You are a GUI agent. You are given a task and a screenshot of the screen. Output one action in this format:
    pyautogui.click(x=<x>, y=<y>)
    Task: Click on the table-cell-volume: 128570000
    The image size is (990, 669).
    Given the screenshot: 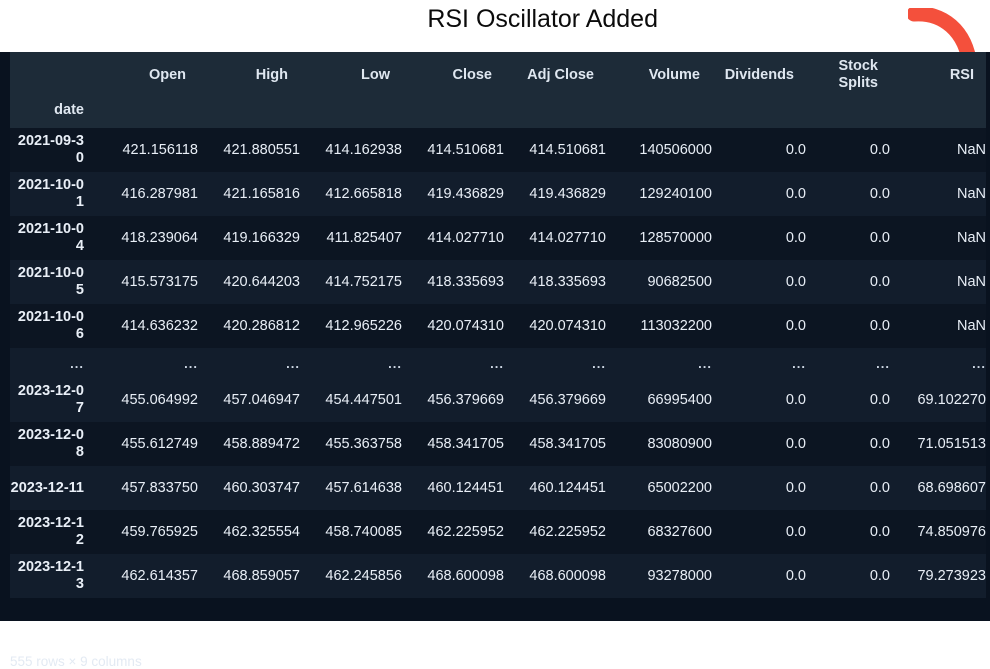 What is the action you would take?
    pyautogui.click(x=675, y=238)
    